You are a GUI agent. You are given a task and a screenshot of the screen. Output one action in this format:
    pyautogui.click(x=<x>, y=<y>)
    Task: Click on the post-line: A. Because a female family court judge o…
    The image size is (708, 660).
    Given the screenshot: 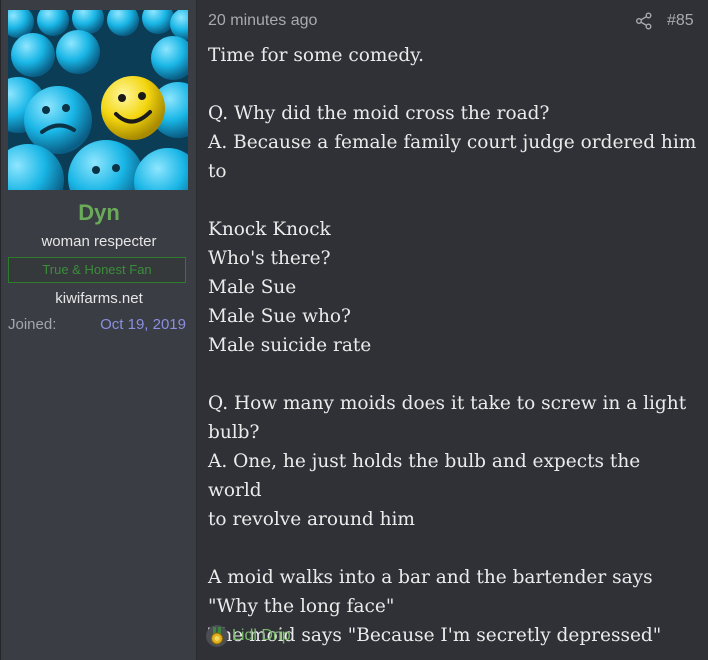 What is the action you would take?
    pyautogui.click(x=452, y=142)
    